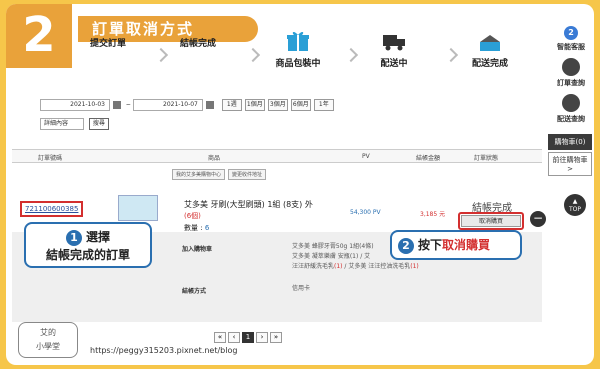 Image resolution: width=600 pixels, height=369 pixels. I want to click on step-label: 配送完成, so click(489, 64).